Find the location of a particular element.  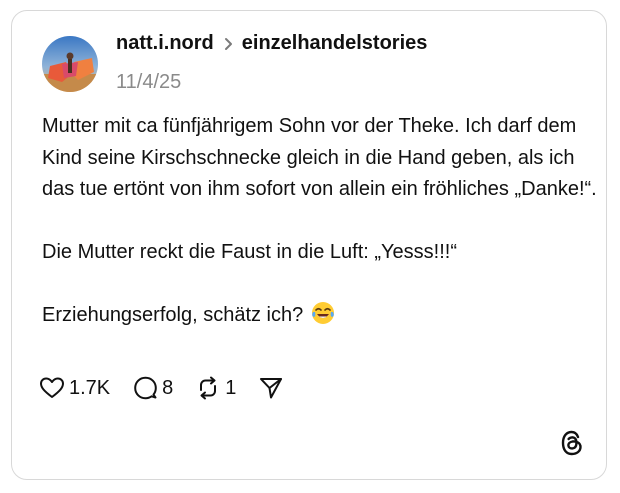

community-name: einzelhandelstories is located at coordinates (335, 43).